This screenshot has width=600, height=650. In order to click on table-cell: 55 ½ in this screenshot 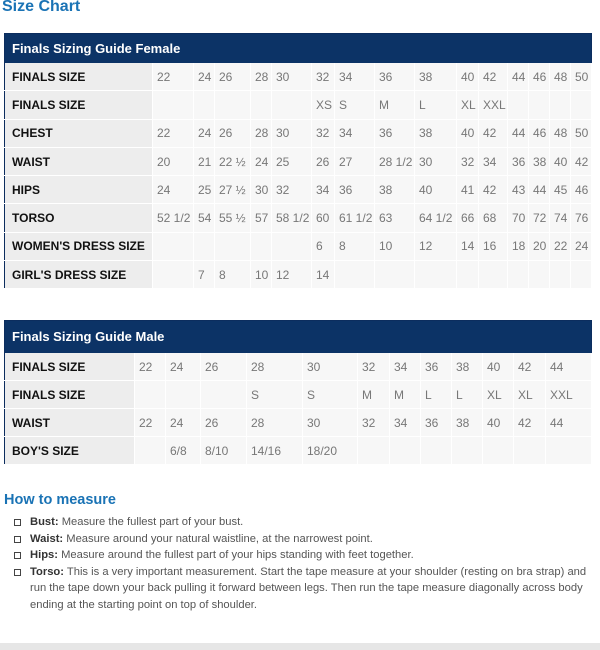, I will do `click(232, 218)`.